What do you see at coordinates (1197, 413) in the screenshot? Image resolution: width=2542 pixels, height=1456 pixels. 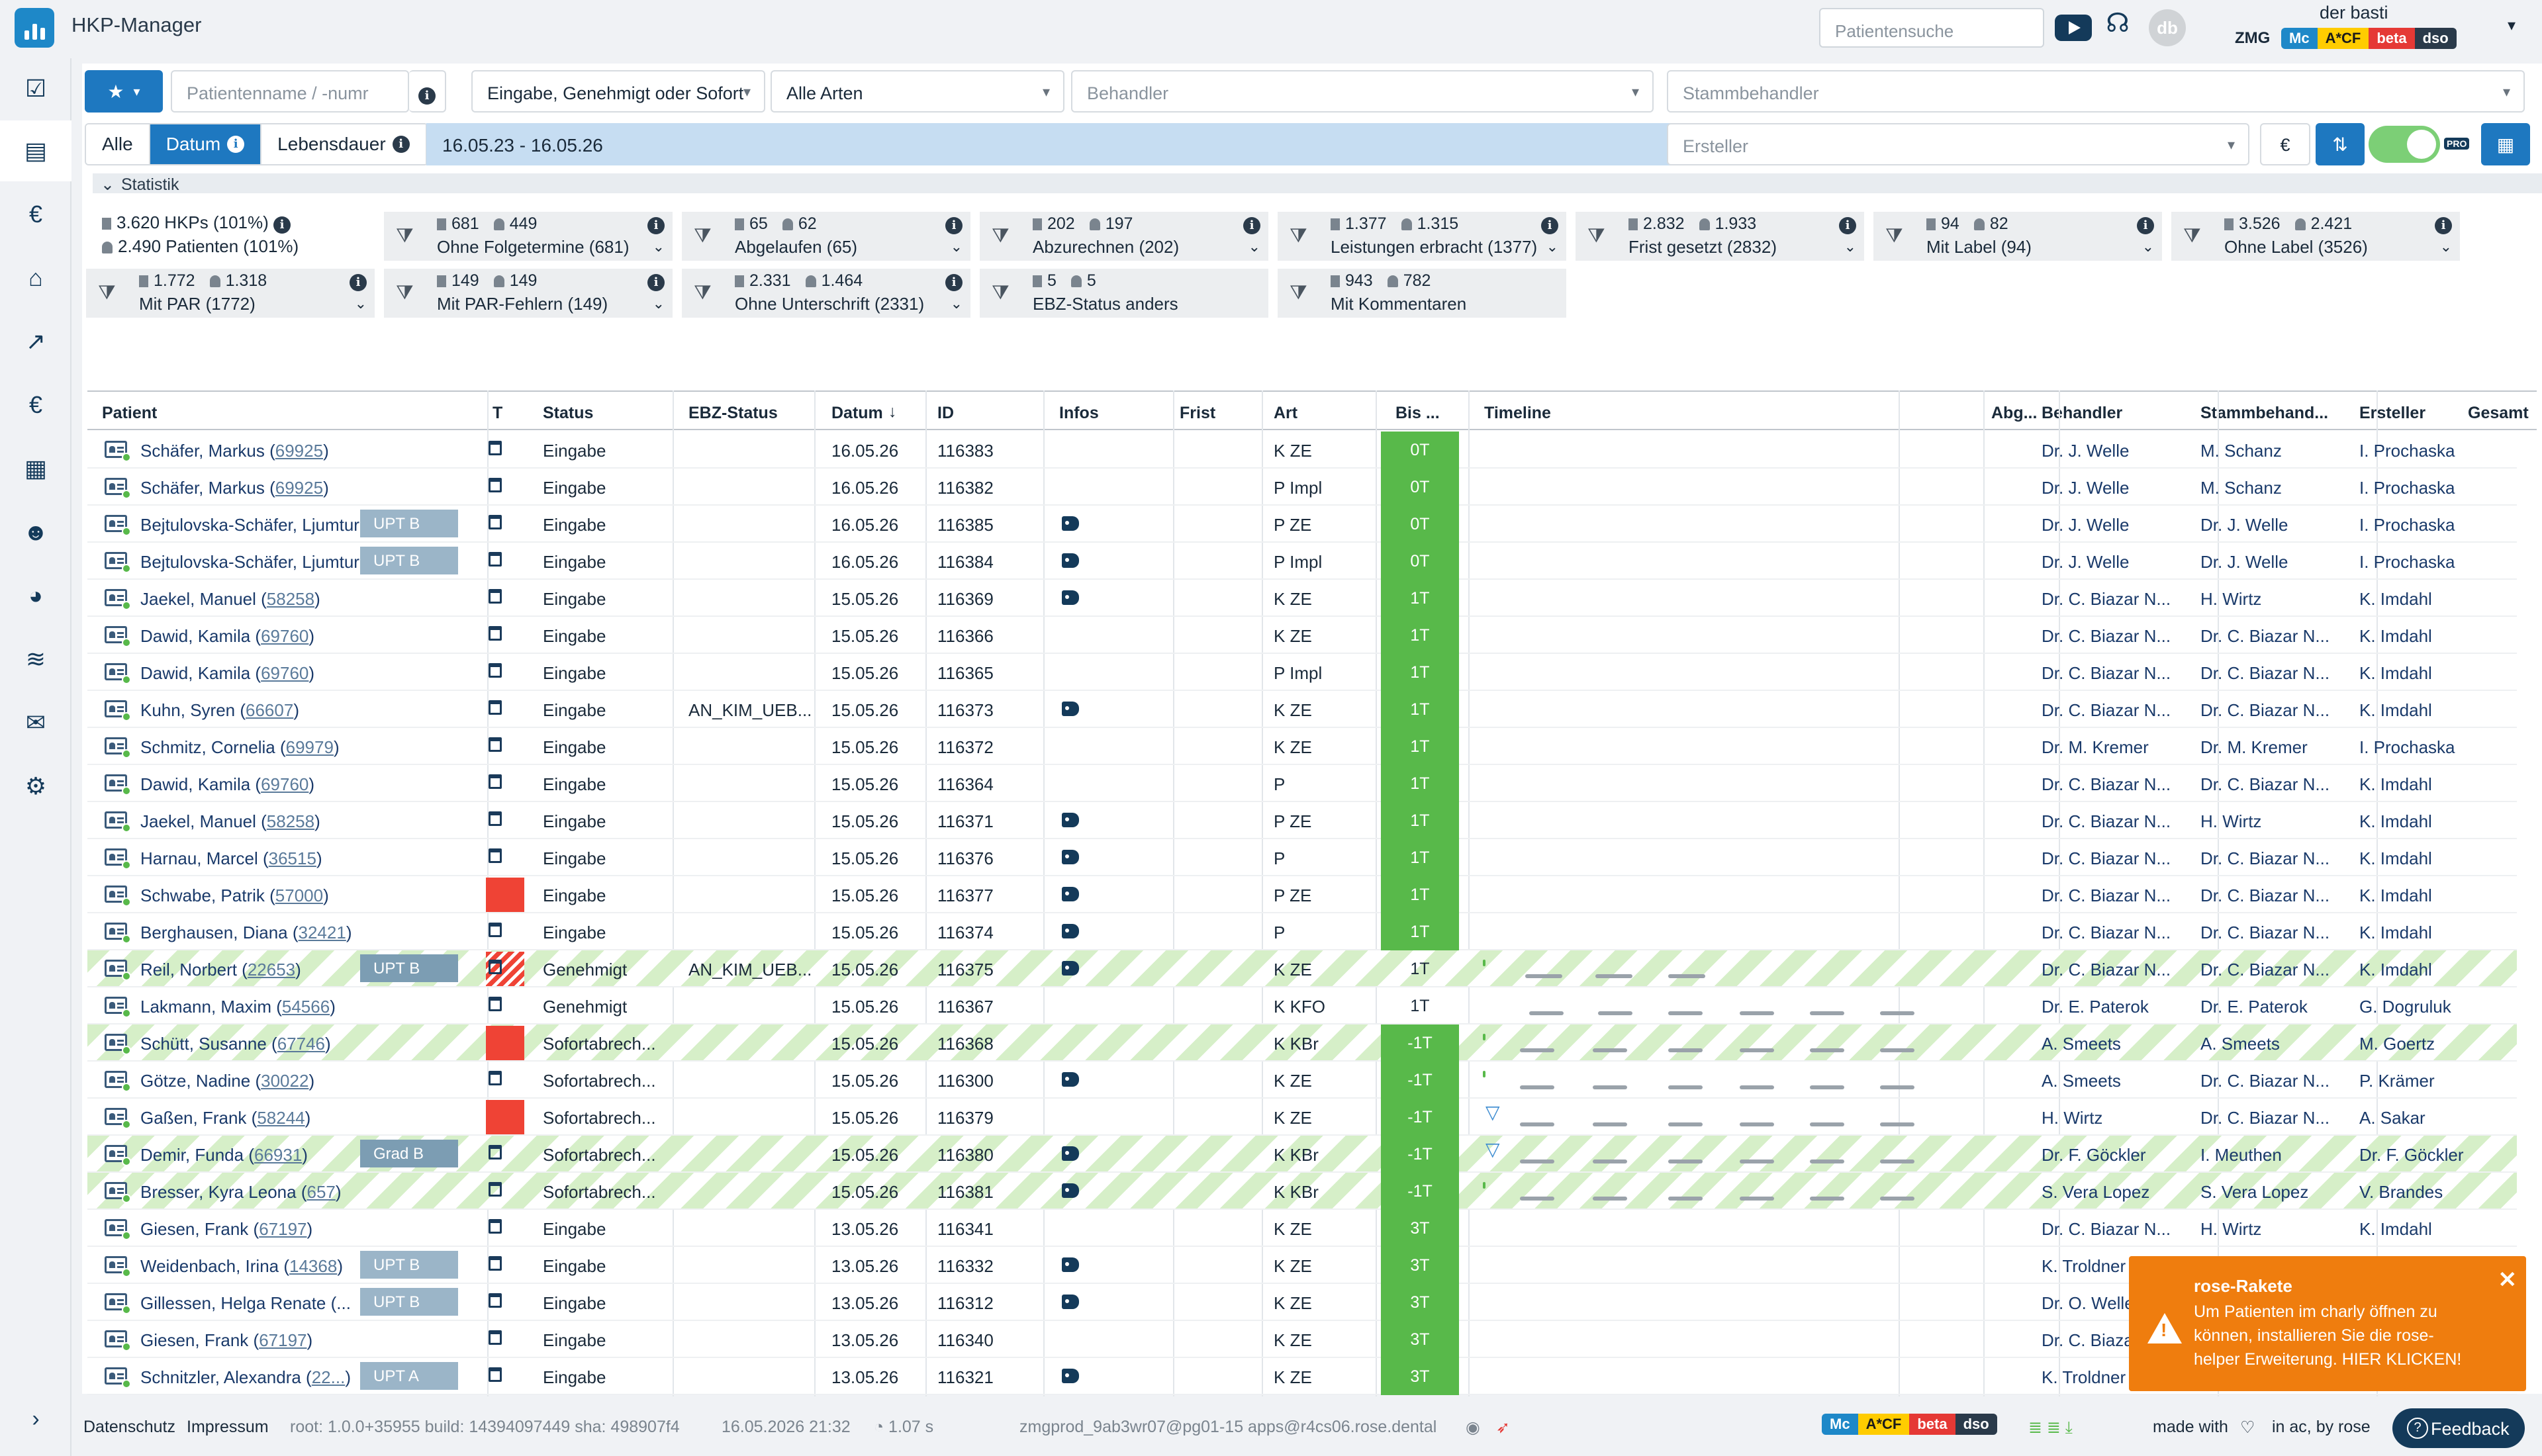 I see `col-header-frist: Frist` at bounding box center [1197, 413].